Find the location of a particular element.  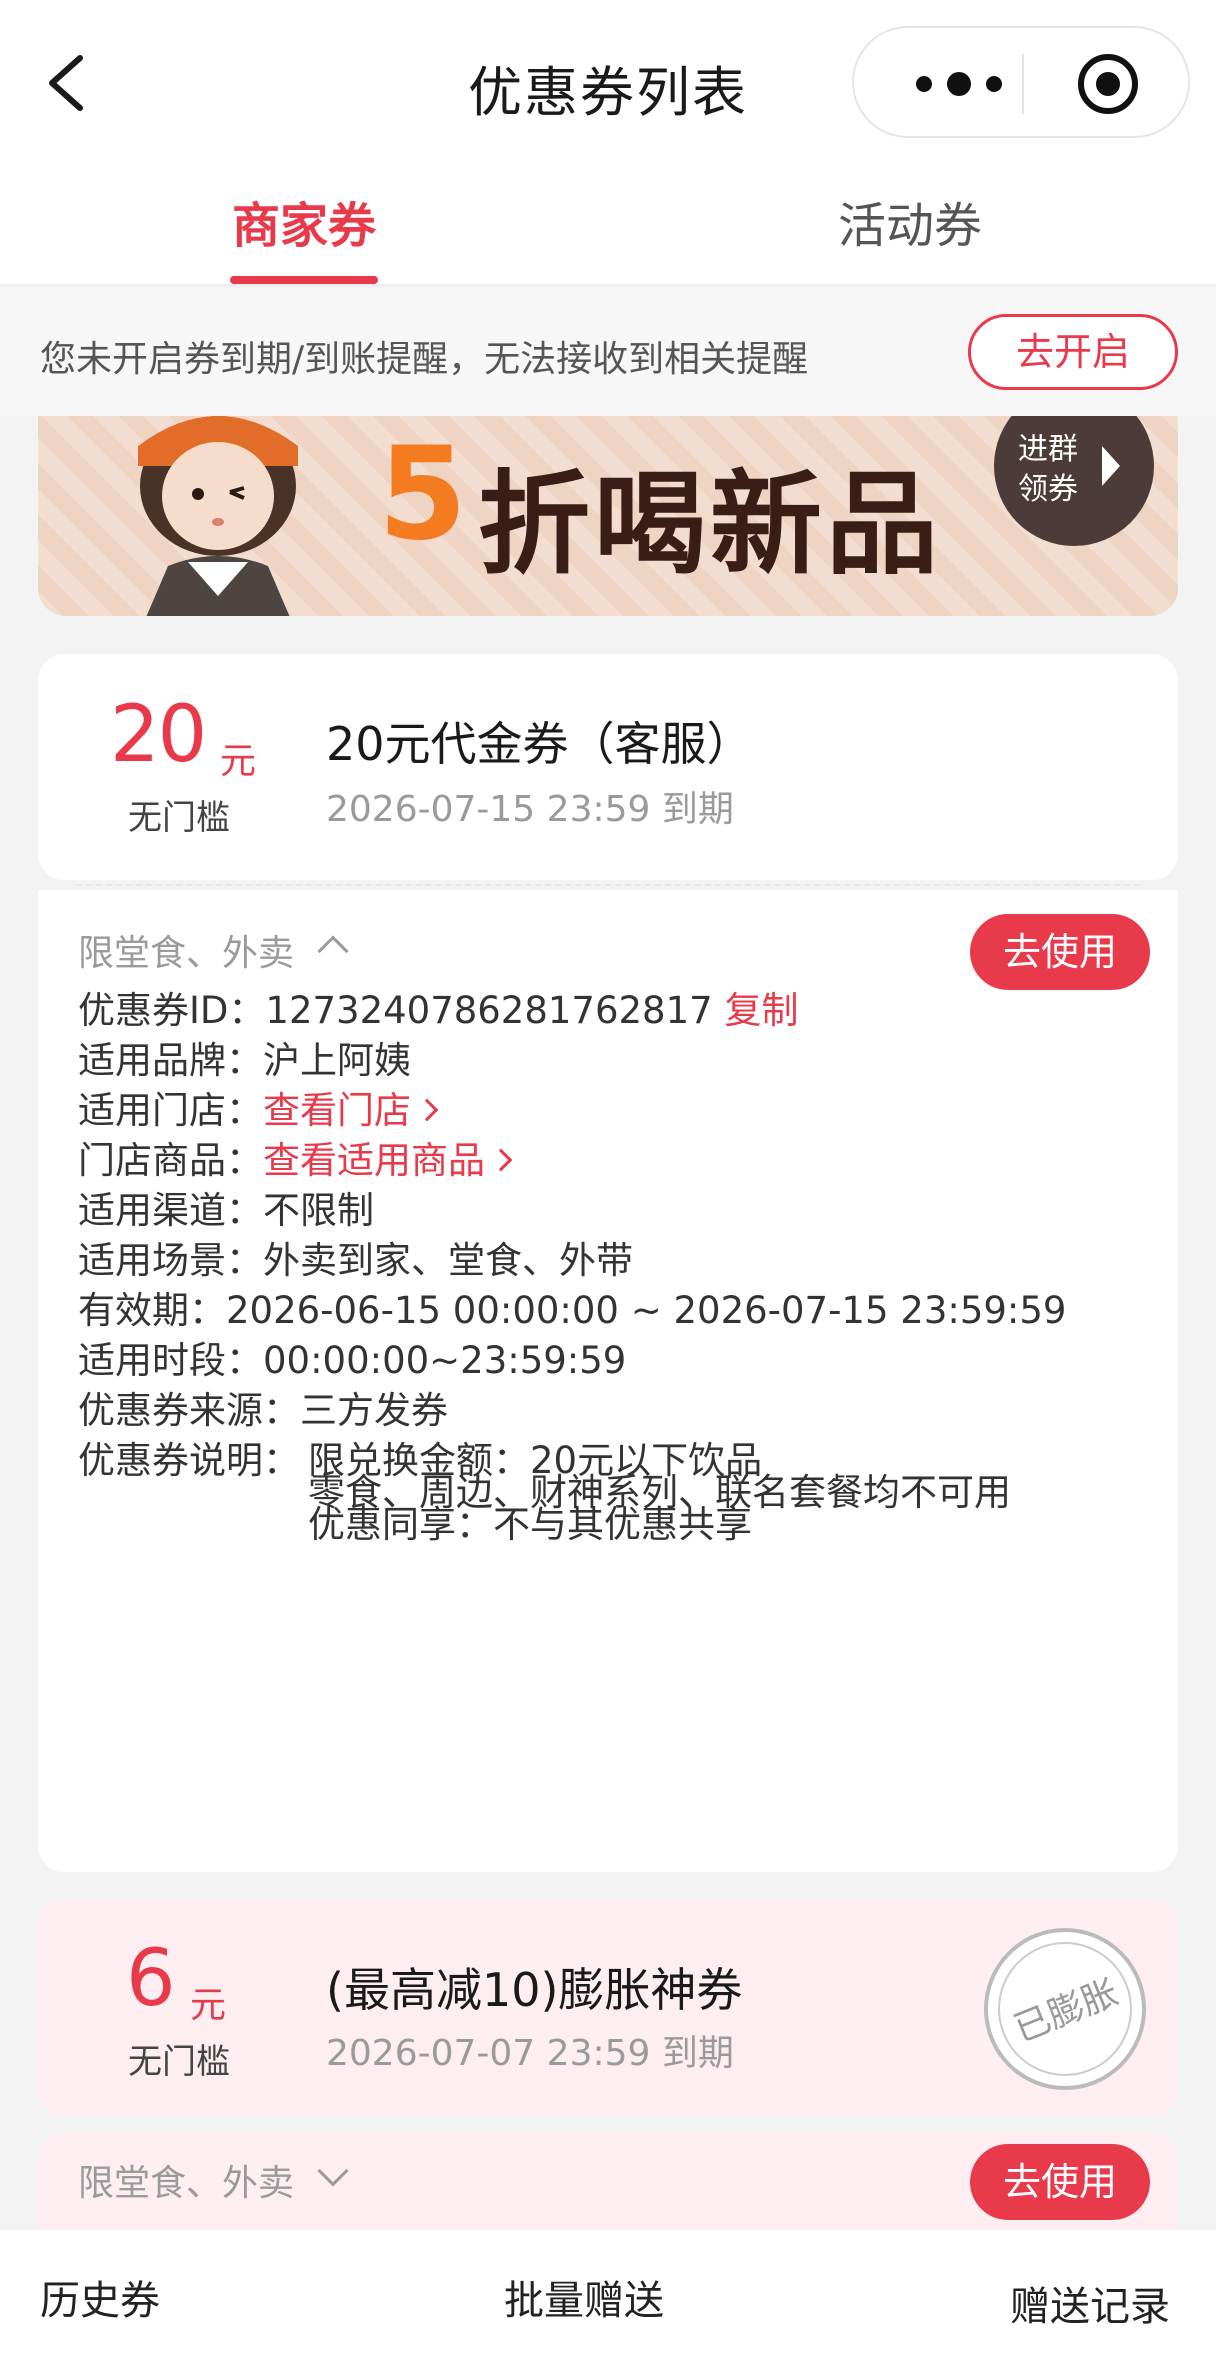

source-row: 优惠券来源：三方发券 is located at coordinates (263, 1407).